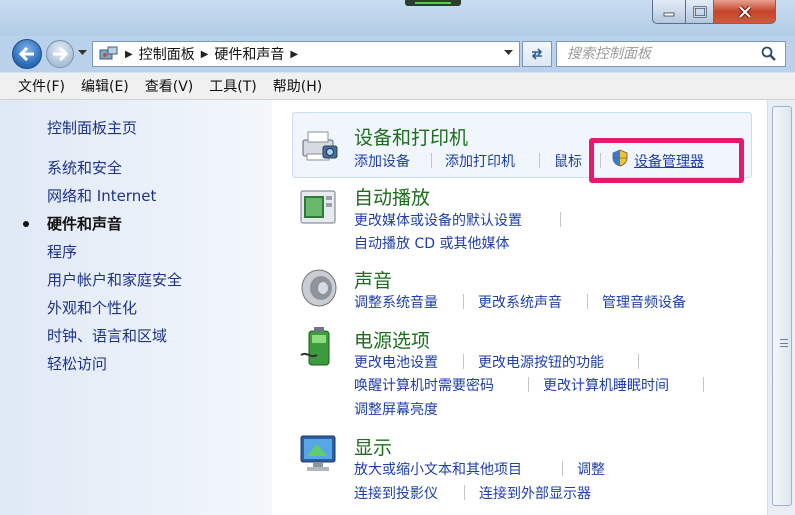 The image size is (795, 515). Describe the element at coordinates (662, 54) in the screenshot. I see `search-input` at that location.